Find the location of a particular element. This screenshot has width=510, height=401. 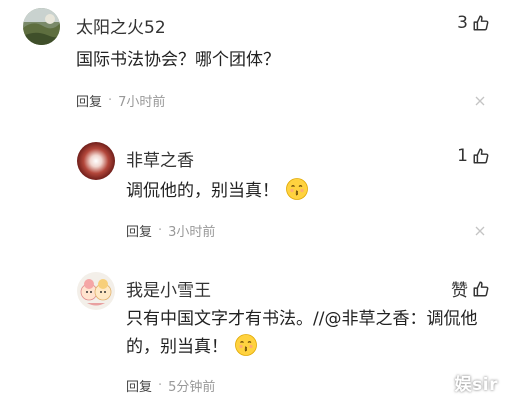

cartoon-pair-avatar is located at coordinates (96, 291).